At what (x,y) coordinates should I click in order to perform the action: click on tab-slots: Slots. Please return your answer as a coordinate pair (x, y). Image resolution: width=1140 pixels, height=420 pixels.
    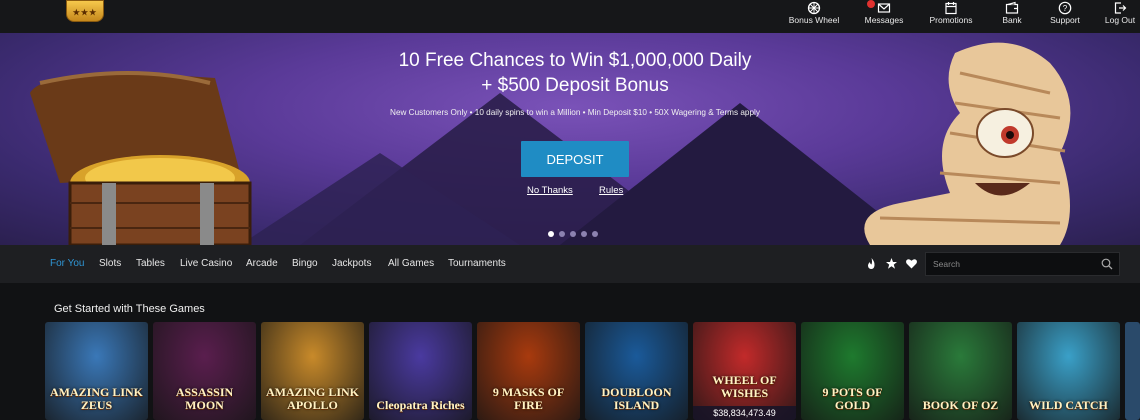
    Looking at the image, I should click on (110, 263).